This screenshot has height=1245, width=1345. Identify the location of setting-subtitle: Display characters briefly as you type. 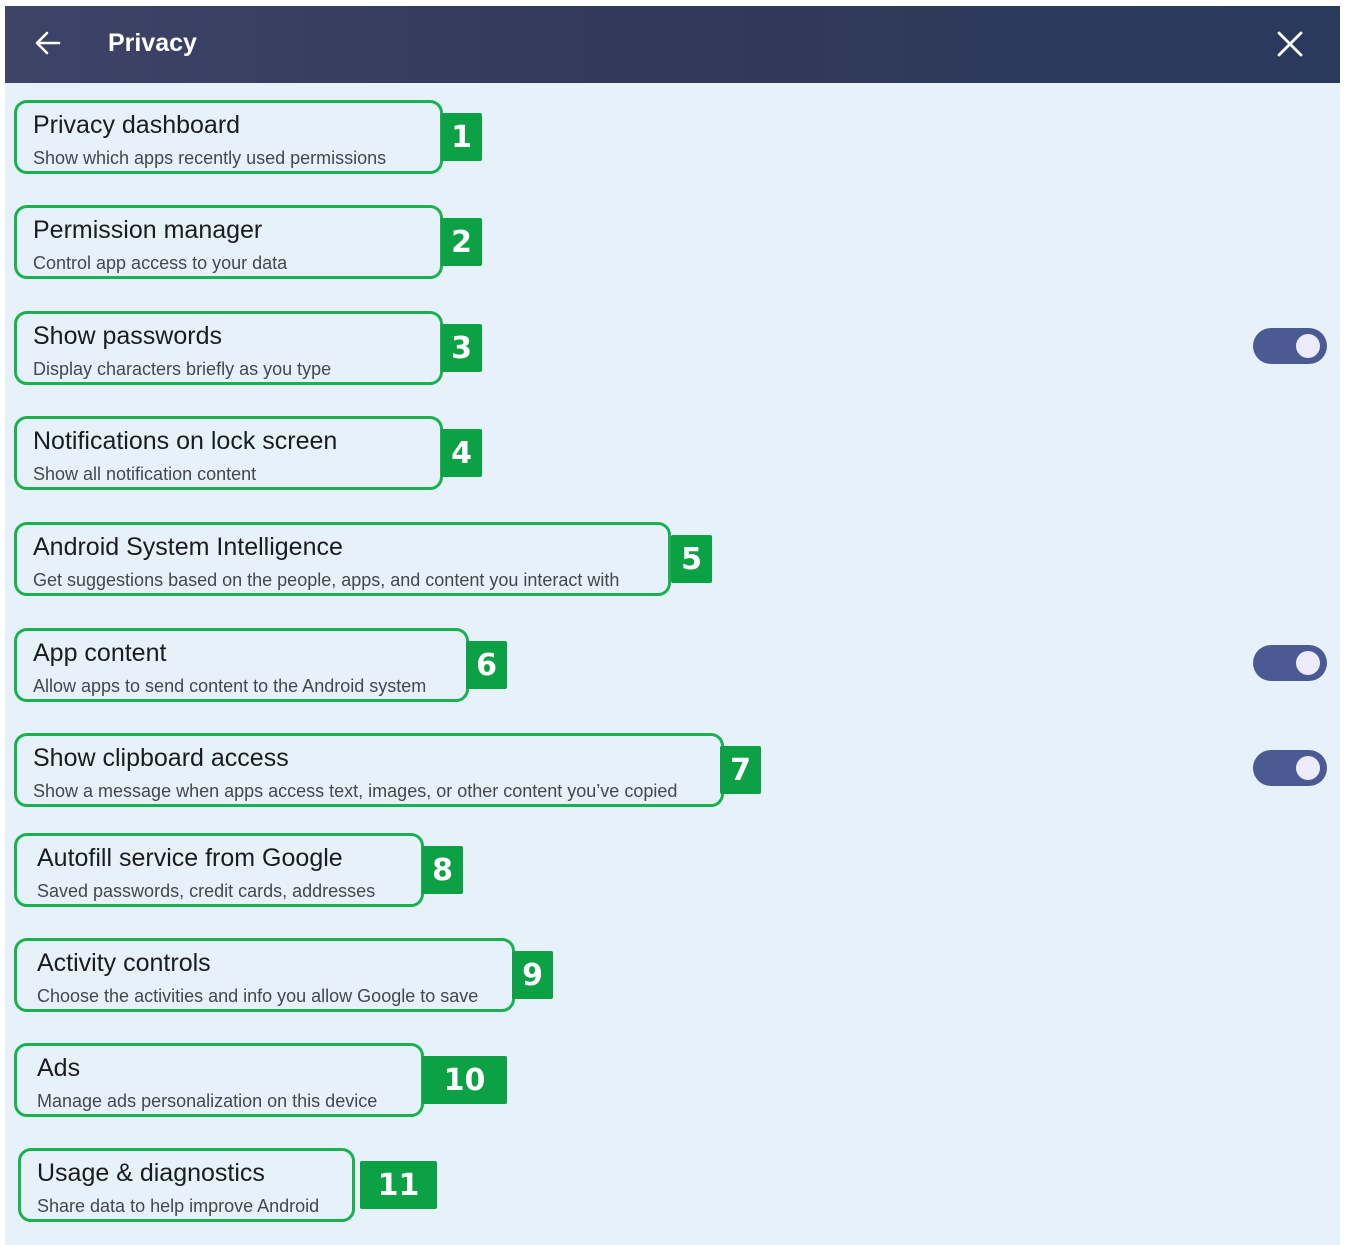
(182, 369).